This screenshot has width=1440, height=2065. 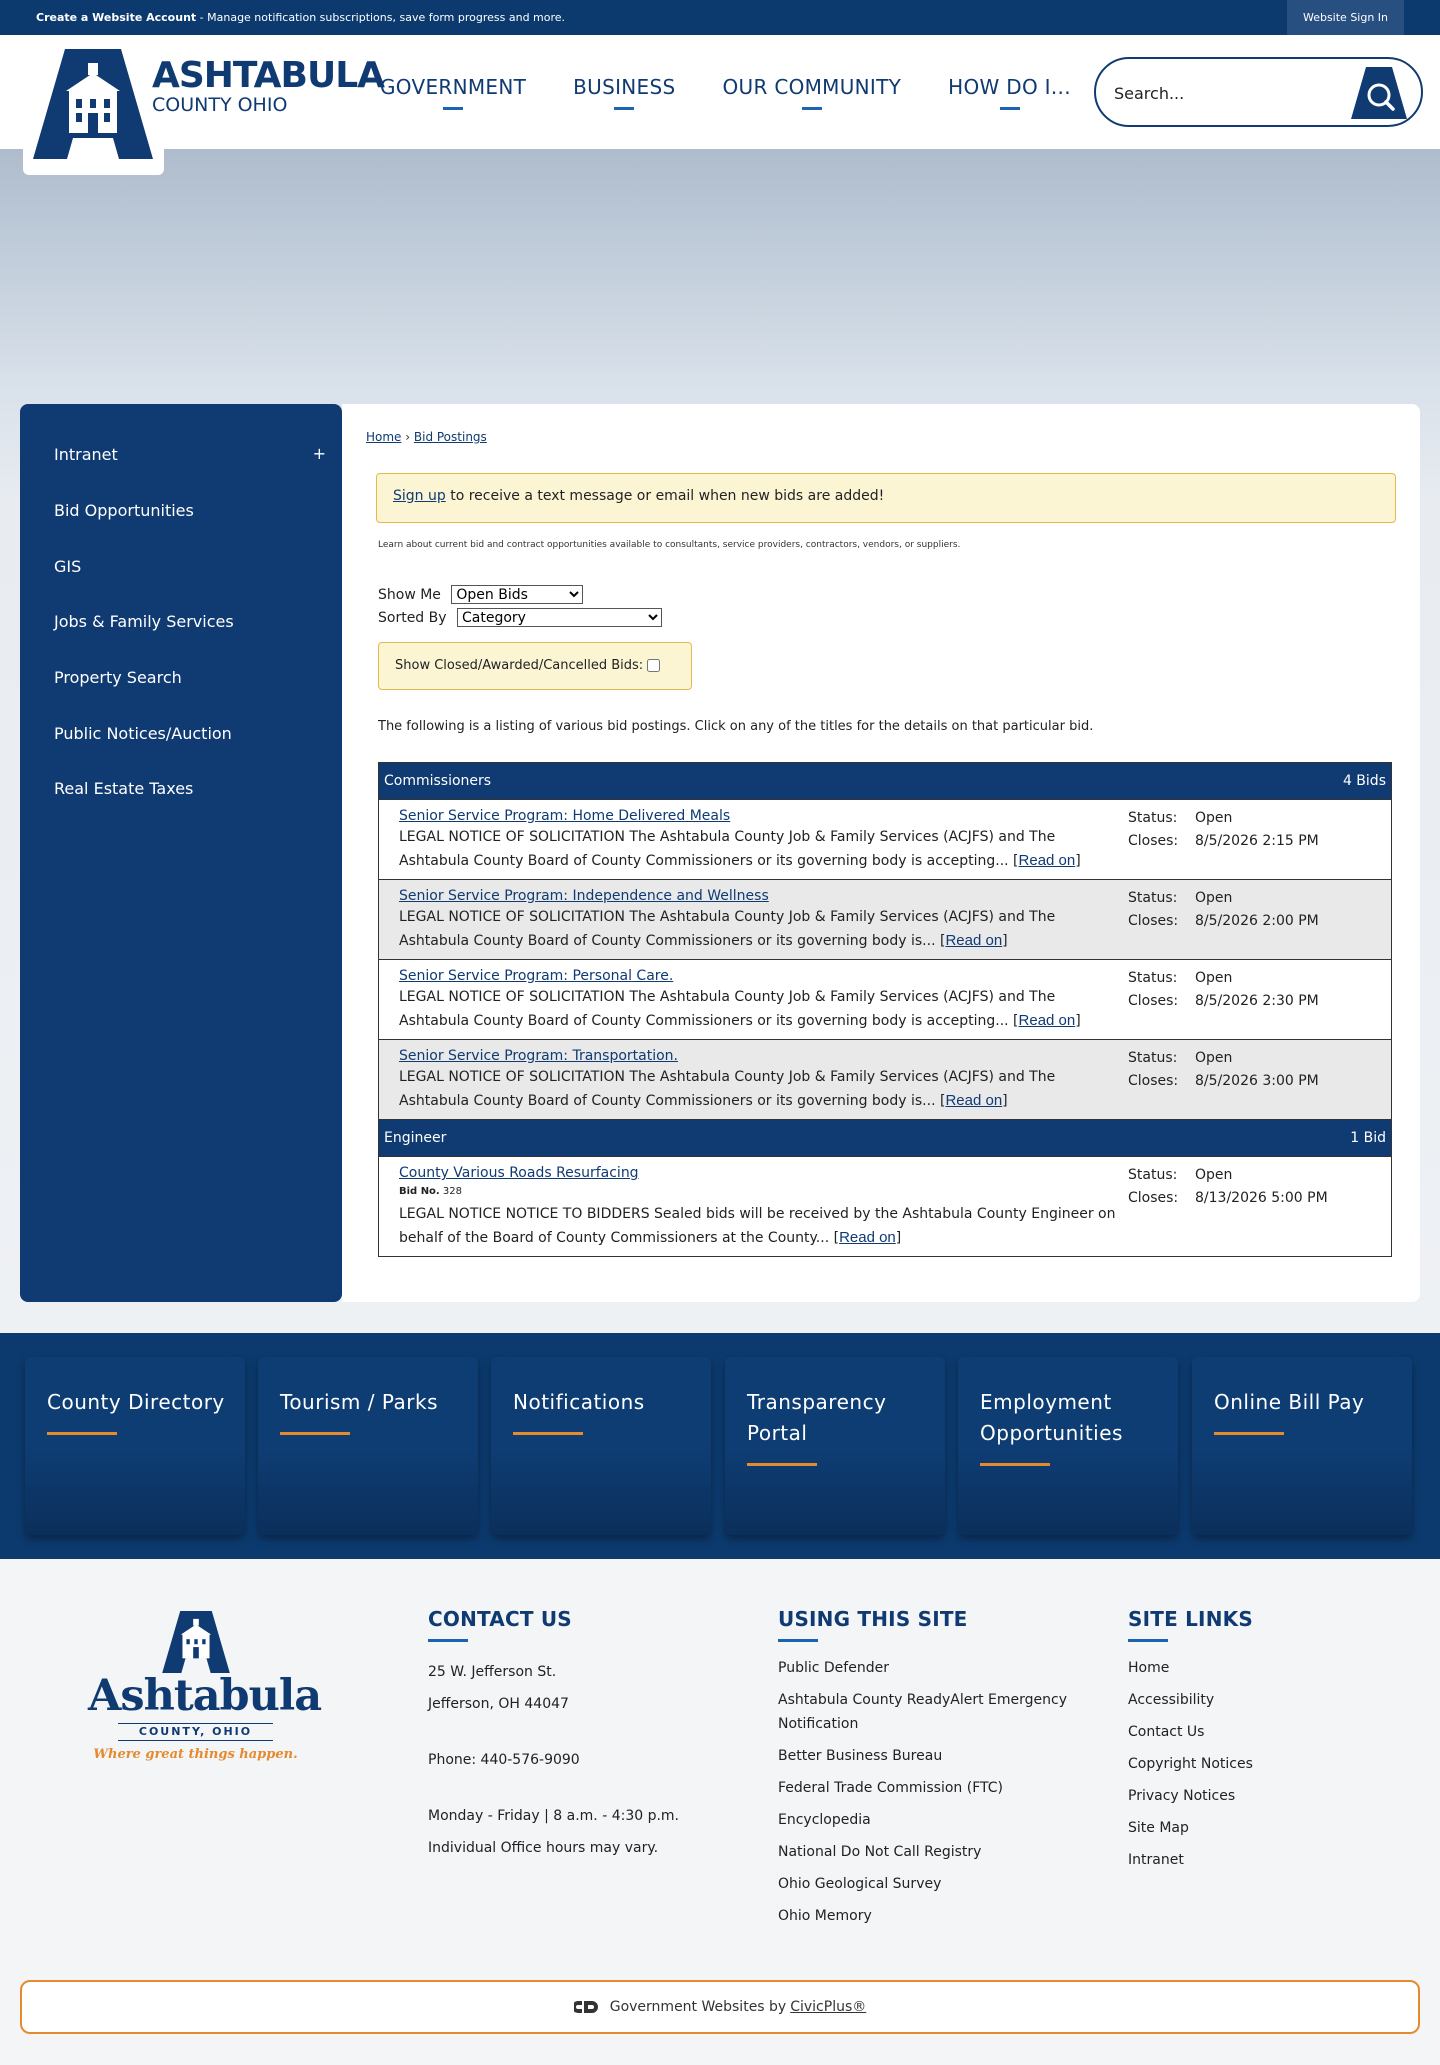 What do you see at coordinates (811, 92) in the screenshot?
I see `nav-our-community: OUR COMMUNITY` at bounding box center [811, 92].